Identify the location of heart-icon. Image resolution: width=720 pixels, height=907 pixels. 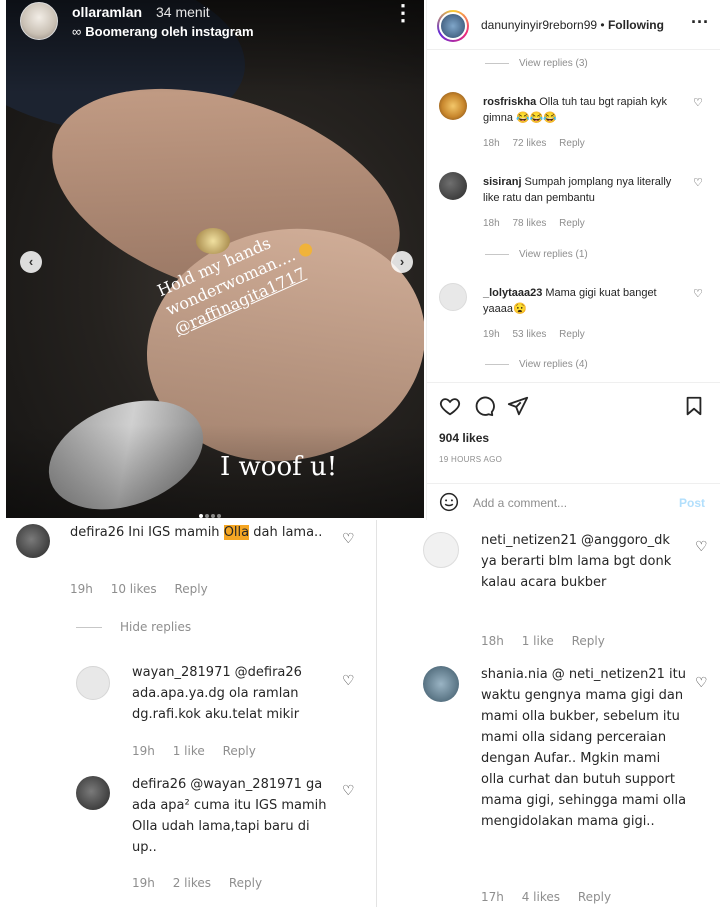
(450, 406).